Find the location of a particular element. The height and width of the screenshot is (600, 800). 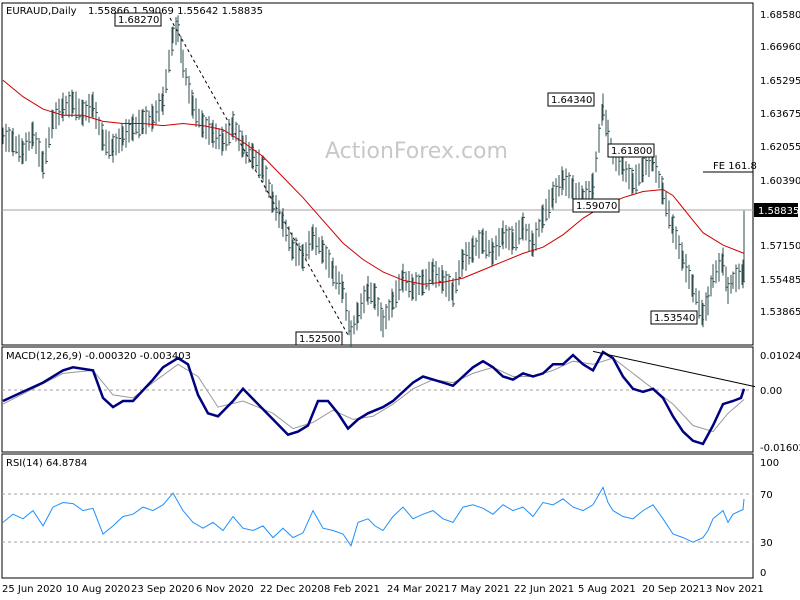

annotation-text: 1.53540 is located at coordinates (674, 318).